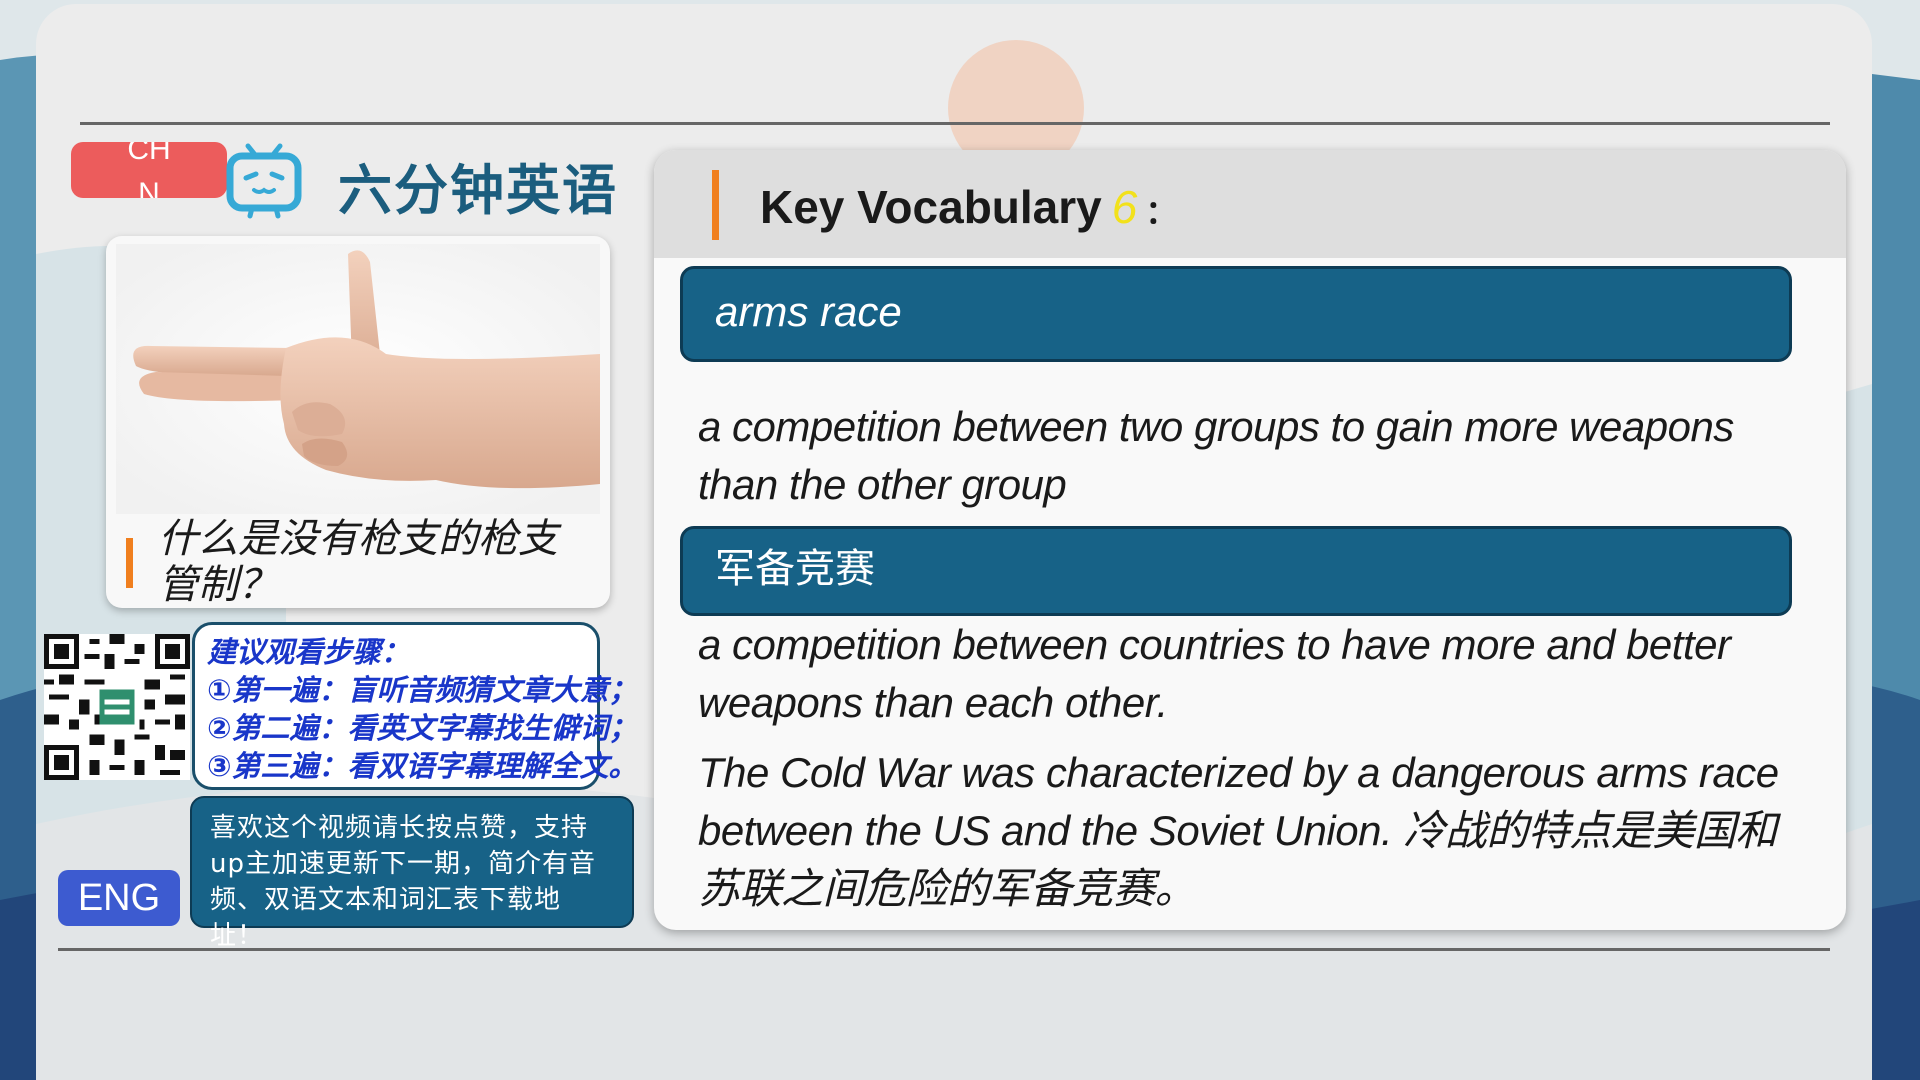  I want to click on top-divider, so click(955, 123).